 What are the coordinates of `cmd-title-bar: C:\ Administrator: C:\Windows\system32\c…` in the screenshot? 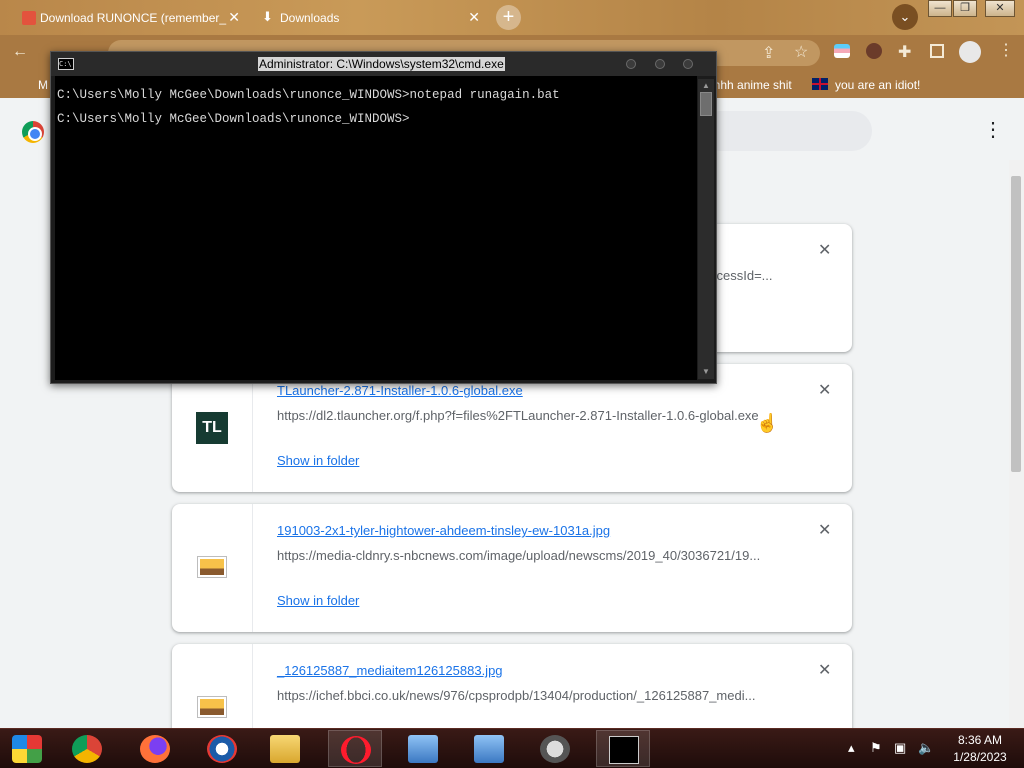 It's located at (383, 64).